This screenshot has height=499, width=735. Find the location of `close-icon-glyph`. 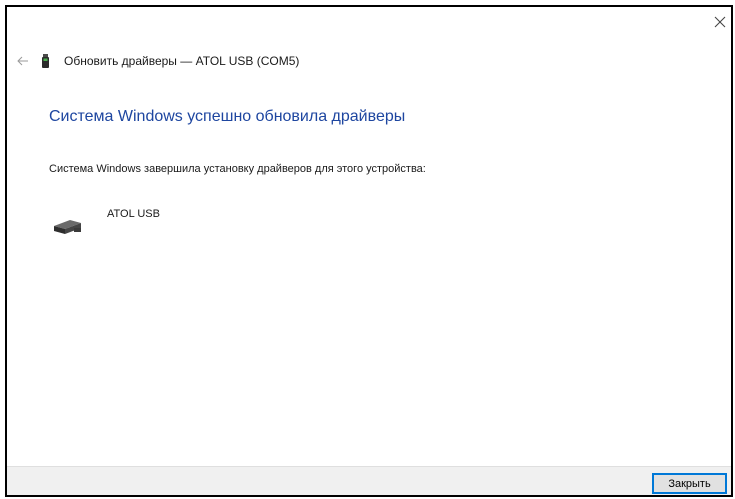

close-icon-glyph is located at coordinates (720, 22).